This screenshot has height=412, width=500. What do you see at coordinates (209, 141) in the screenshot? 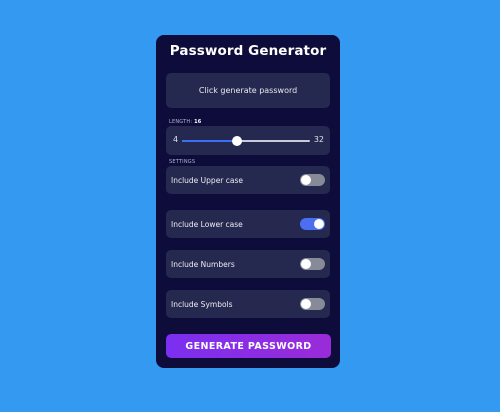
I see `length-slider-fill` at bounding box center [209, 141].